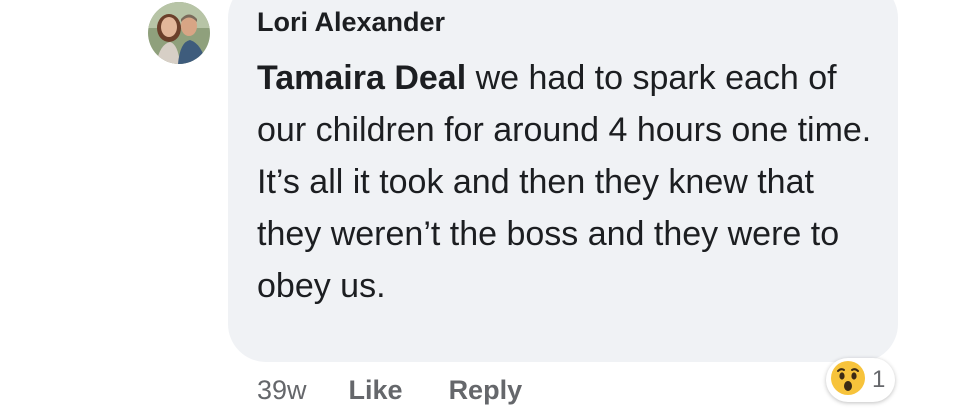 This screenshot has width=960, height=418. Describe the element at coordinates (282, 390) in the screenshot. I see `comment-timestamp: 39w` at that location.